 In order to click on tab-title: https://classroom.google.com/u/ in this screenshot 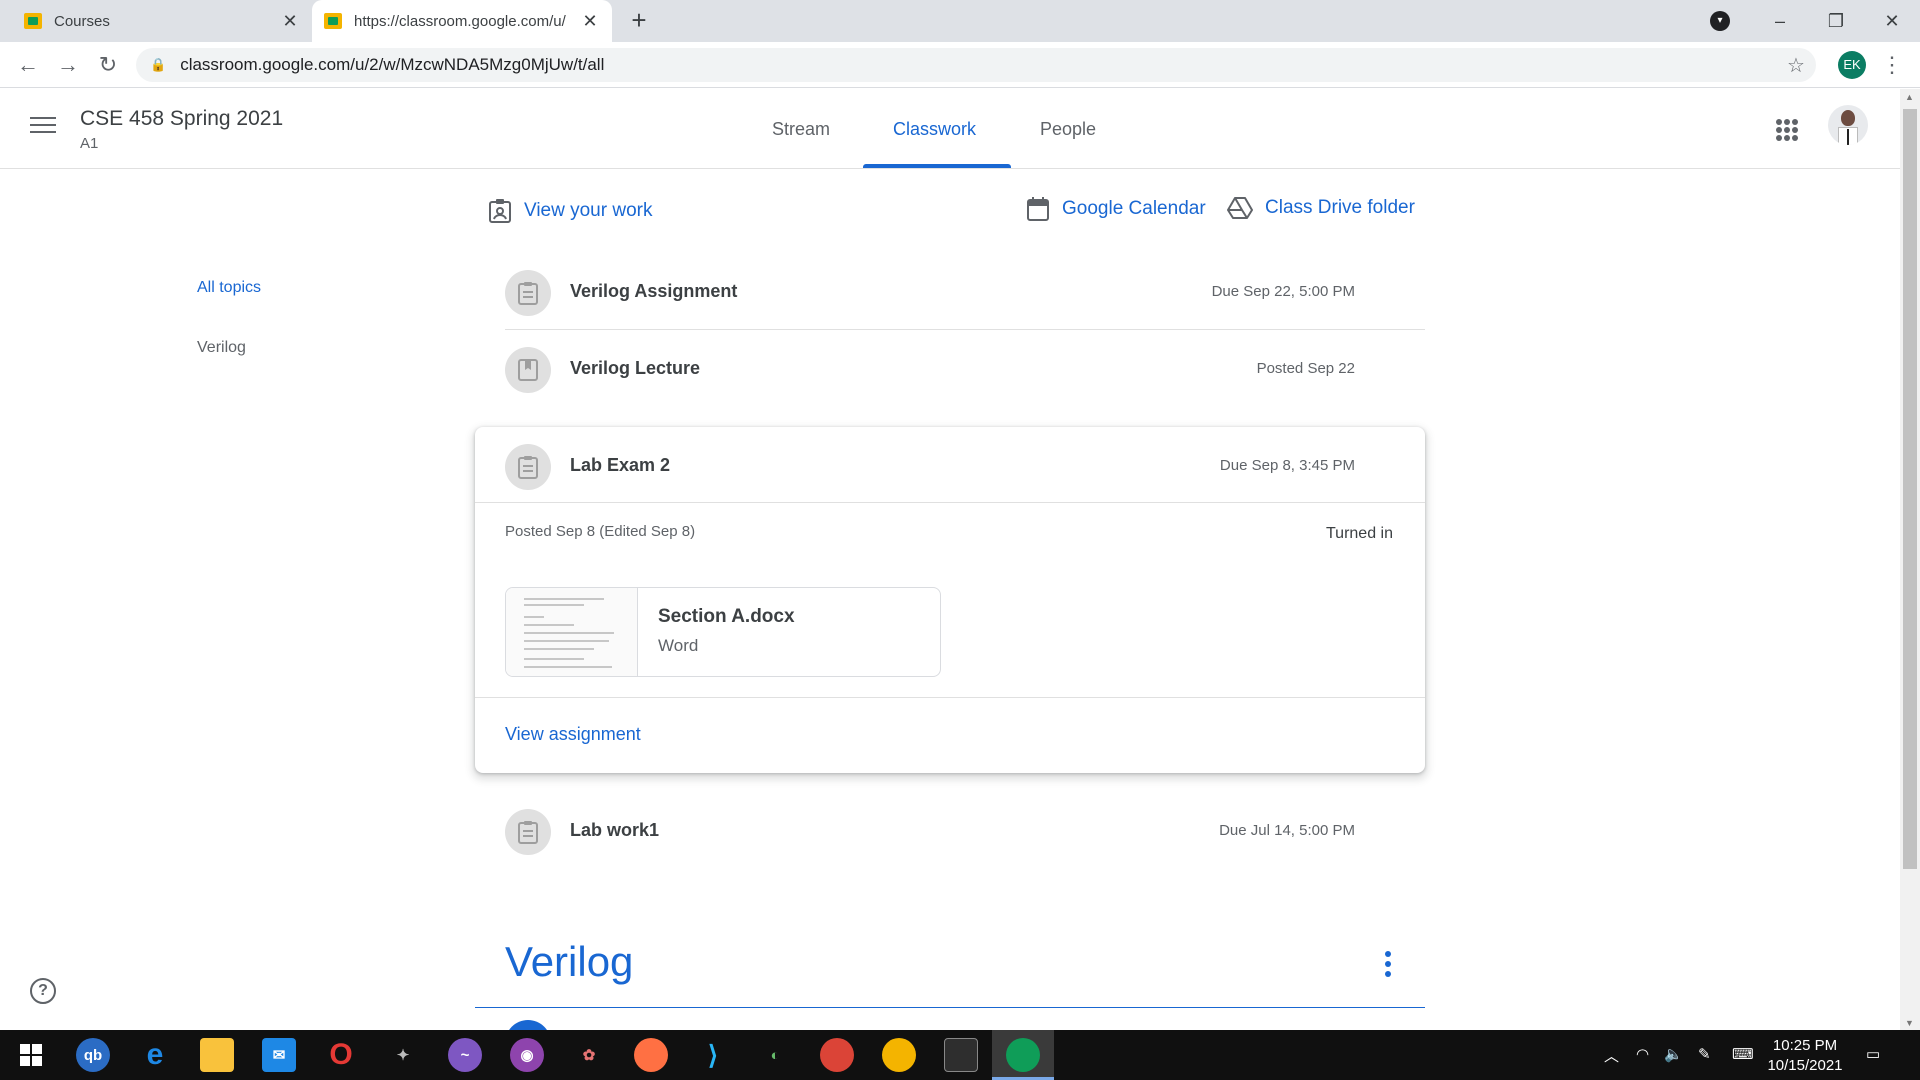, I will do `click(460, 21)`.